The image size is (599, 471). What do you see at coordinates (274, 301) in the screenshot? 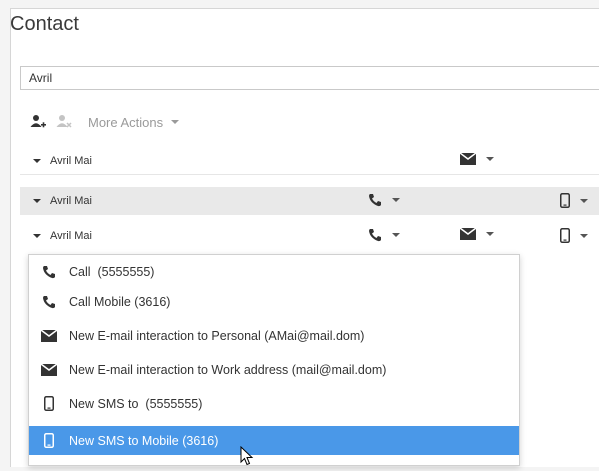
I see `menu-item-call-mobile: Call Mobile (3616)` at bounding box center [274, 301].